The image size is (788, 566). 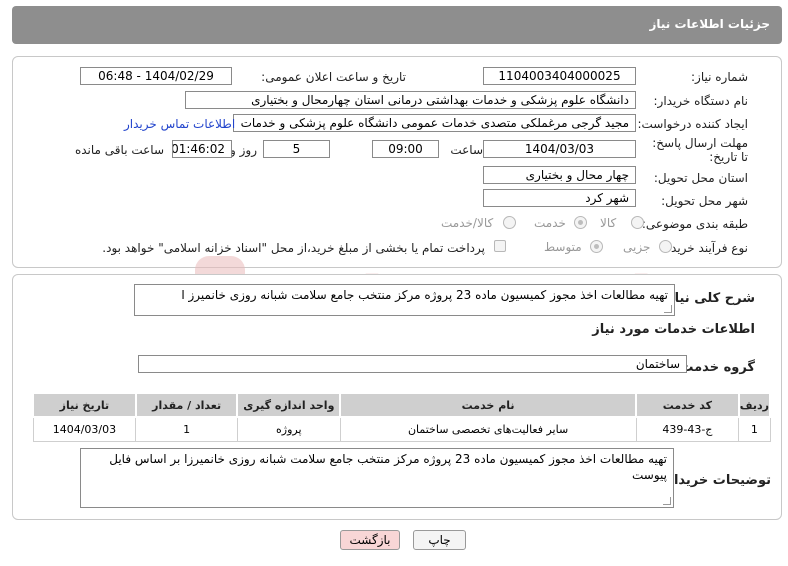 I want to click on process-medium-radio, so click(x=596, y=246).